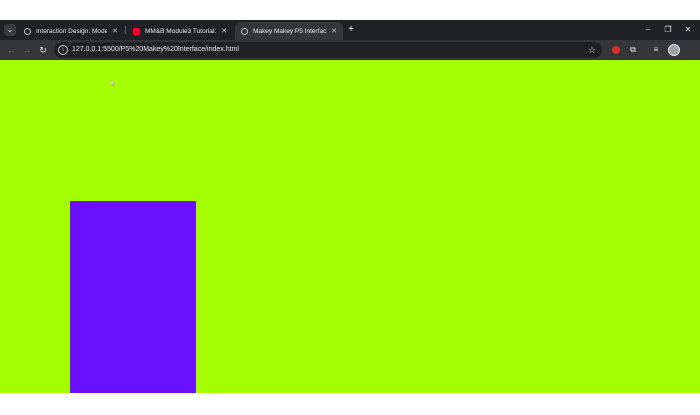  Describe the element at coordinates (648, 30) in the screenshot. I see `minimize-button: –` at that location.